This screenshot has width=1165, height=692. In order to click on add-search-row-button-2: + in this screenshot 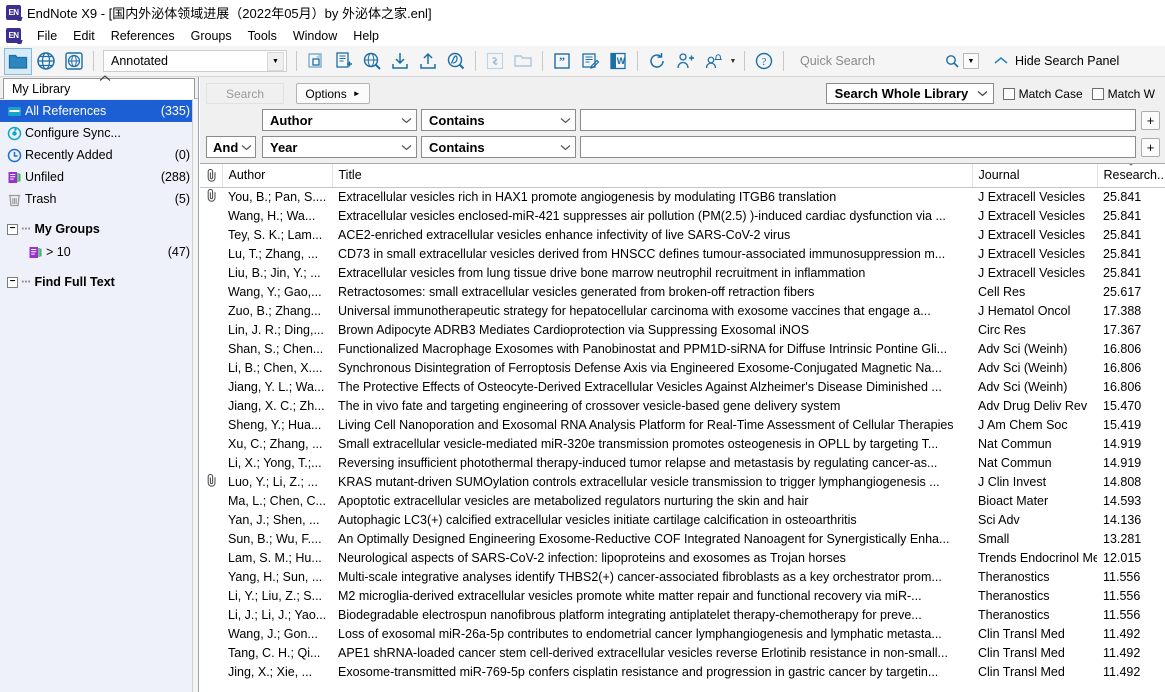, I will do `click(1150, 147)`.